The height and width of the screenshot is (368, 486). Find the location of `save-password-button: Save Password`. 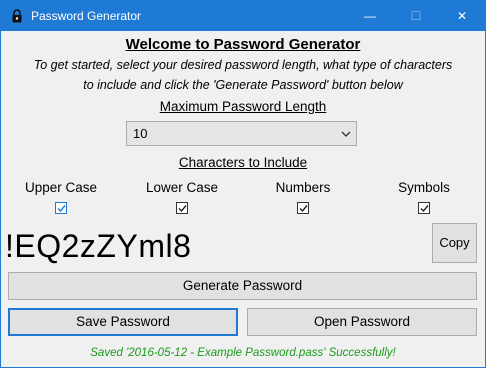

save-password-button: Save Password is located at coordinates (123, 322).